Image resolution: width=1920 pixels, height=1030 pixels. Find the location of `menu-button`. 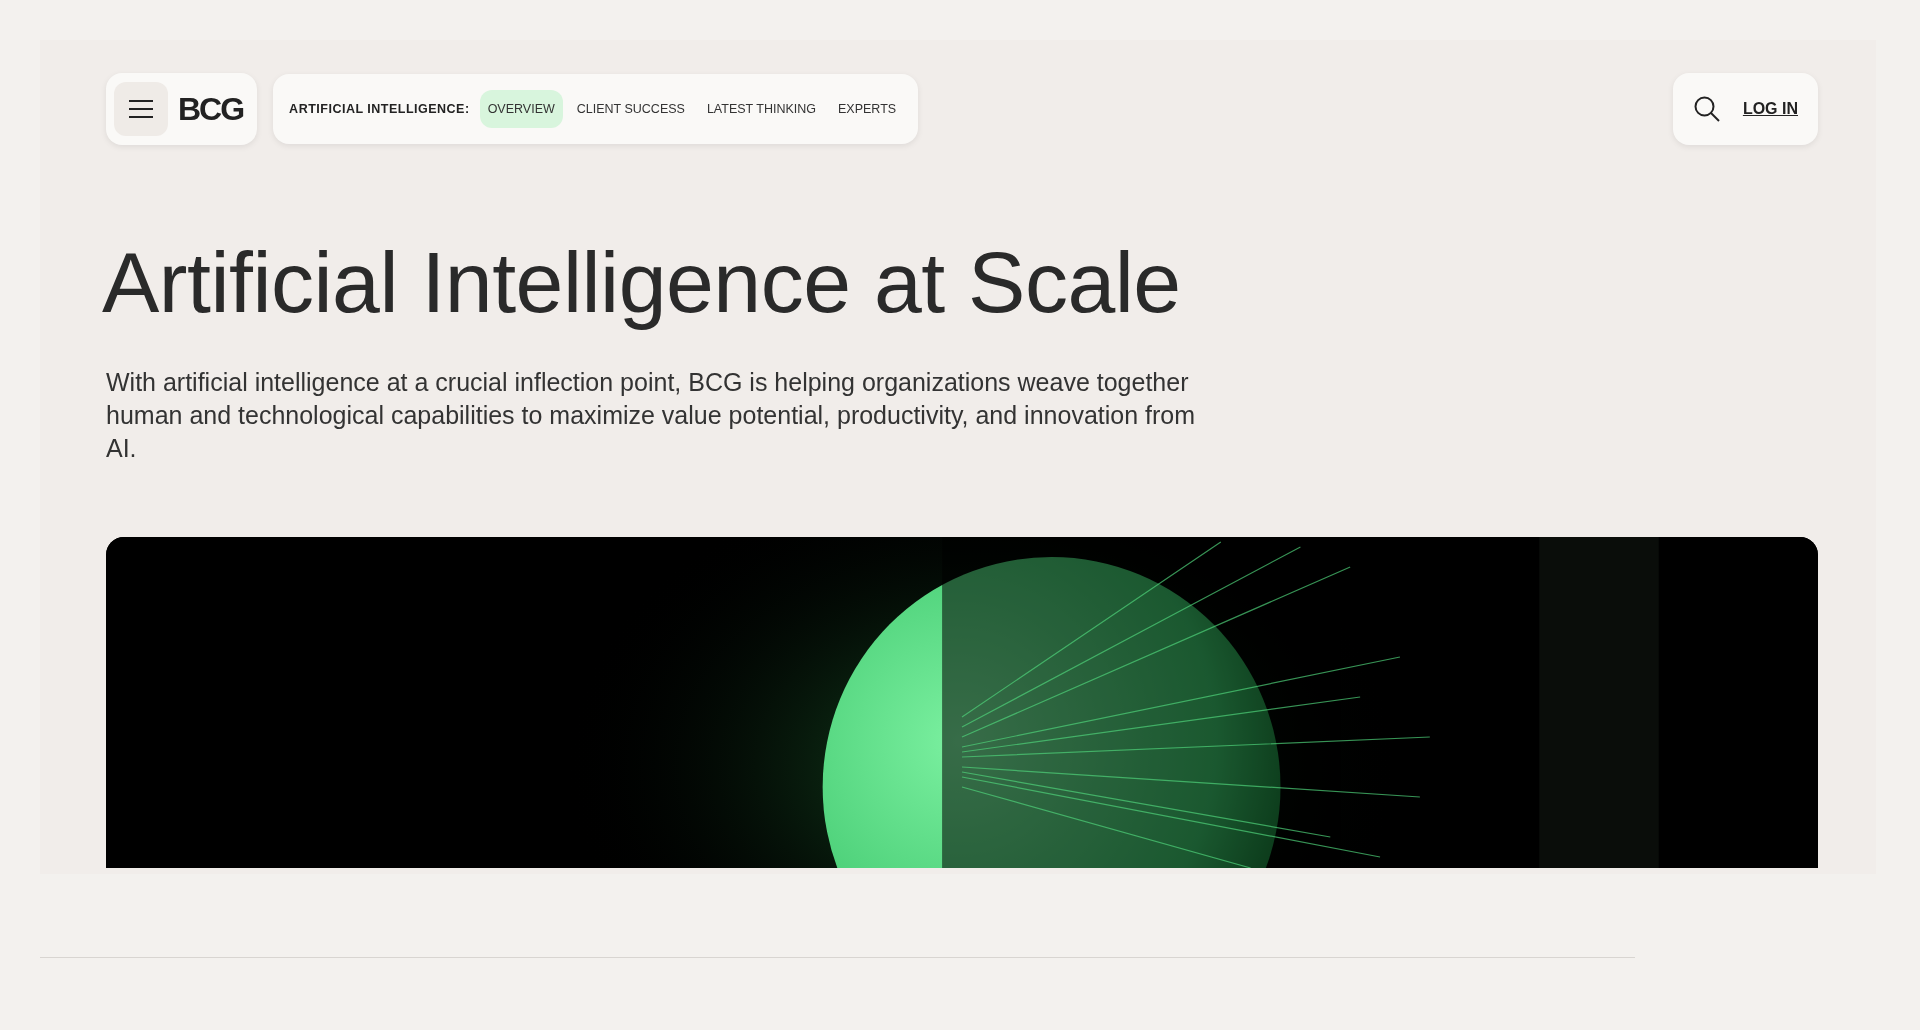

menu-button is located at coordinates (141, 109).